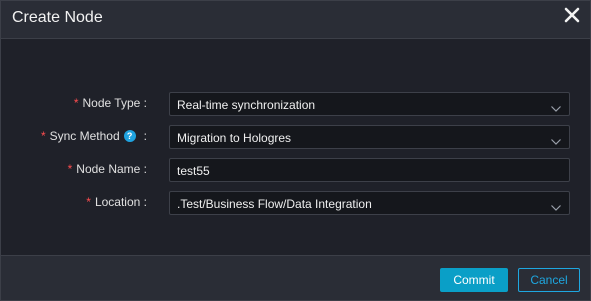 The width and height of the screenshot is (591, 301). I want to click on location-label: * Location :, so click(116, 202).